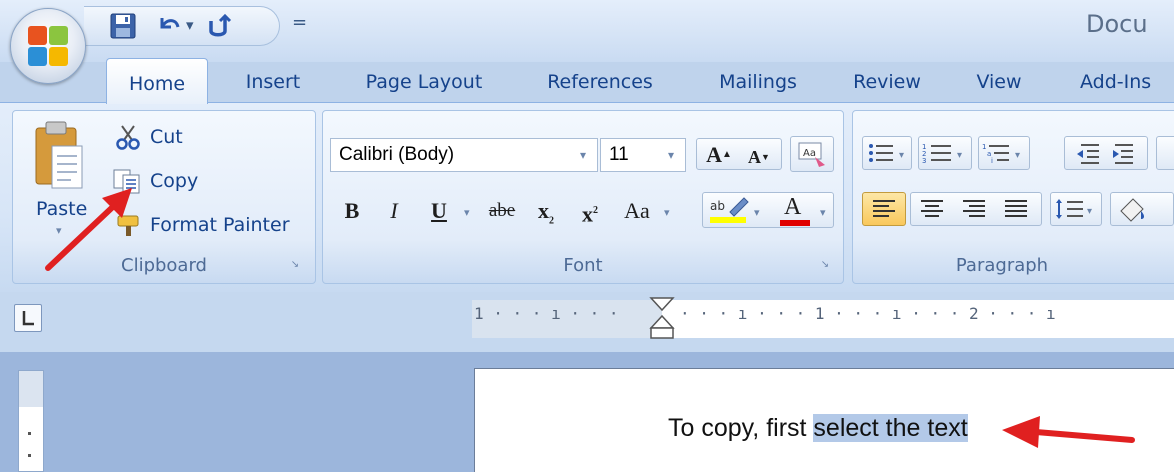  Describe the element at coordinates (823, 212) in the screenshot. I see `font-color-dropdown-icon: ▾` at that location.